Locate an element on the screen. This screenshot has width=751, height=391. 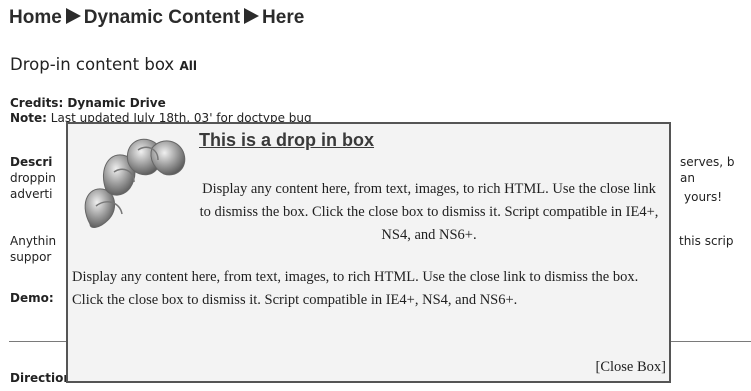
page-title-text: Drop-in content box is located at coordinates (92, 64).